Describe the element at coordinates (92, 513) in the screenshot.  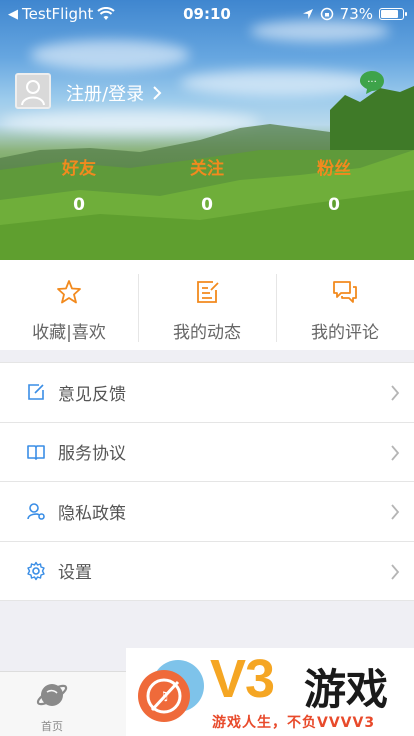
I see `menu-item-label: 隐私政策` at that location.